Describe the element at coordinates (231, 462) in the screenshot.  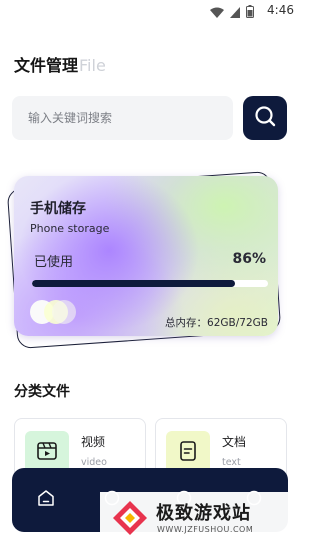
I see `category-sublabel: text` at that location.